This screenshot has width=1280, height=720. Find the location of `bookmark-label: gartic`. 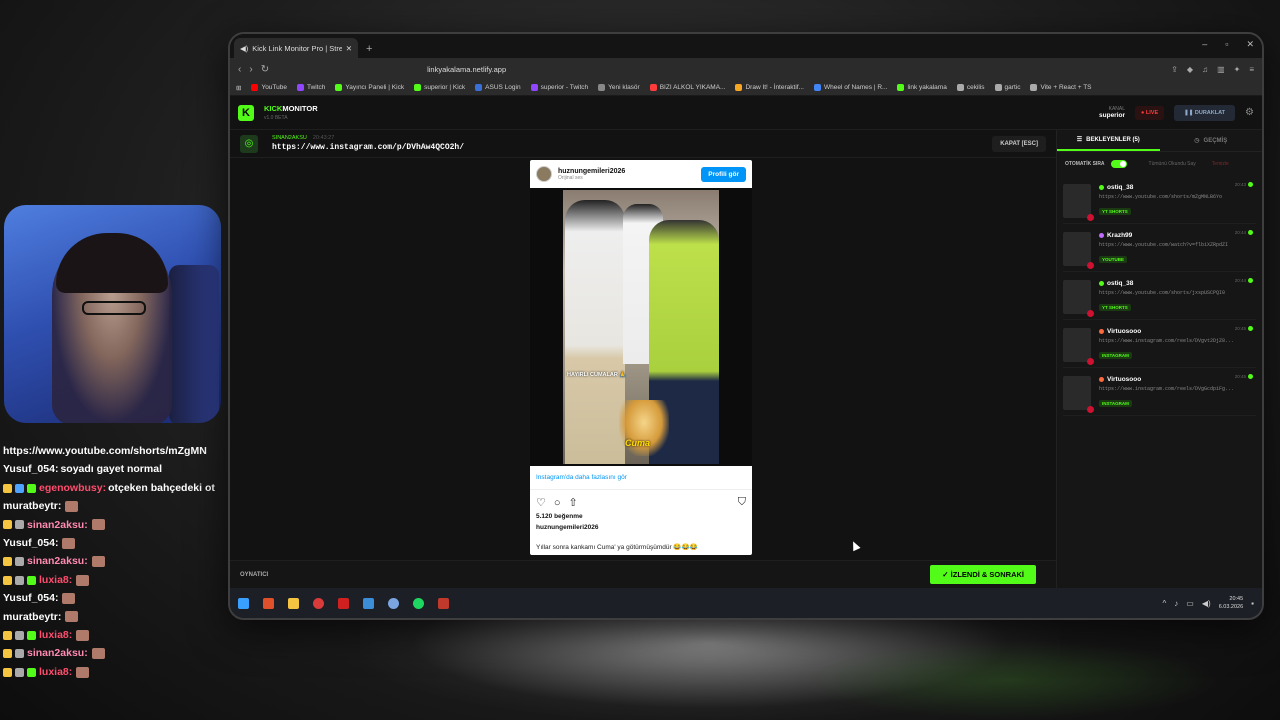

bookmark-label: gartic is located at coordinates (1012, 87).